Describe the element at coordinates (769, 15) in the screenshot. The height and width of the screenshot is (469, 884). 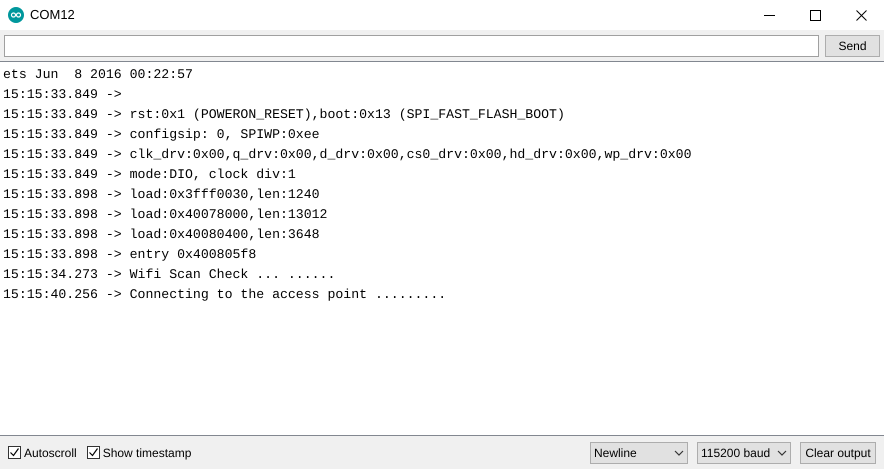
I see `minimize-icon` at that location.